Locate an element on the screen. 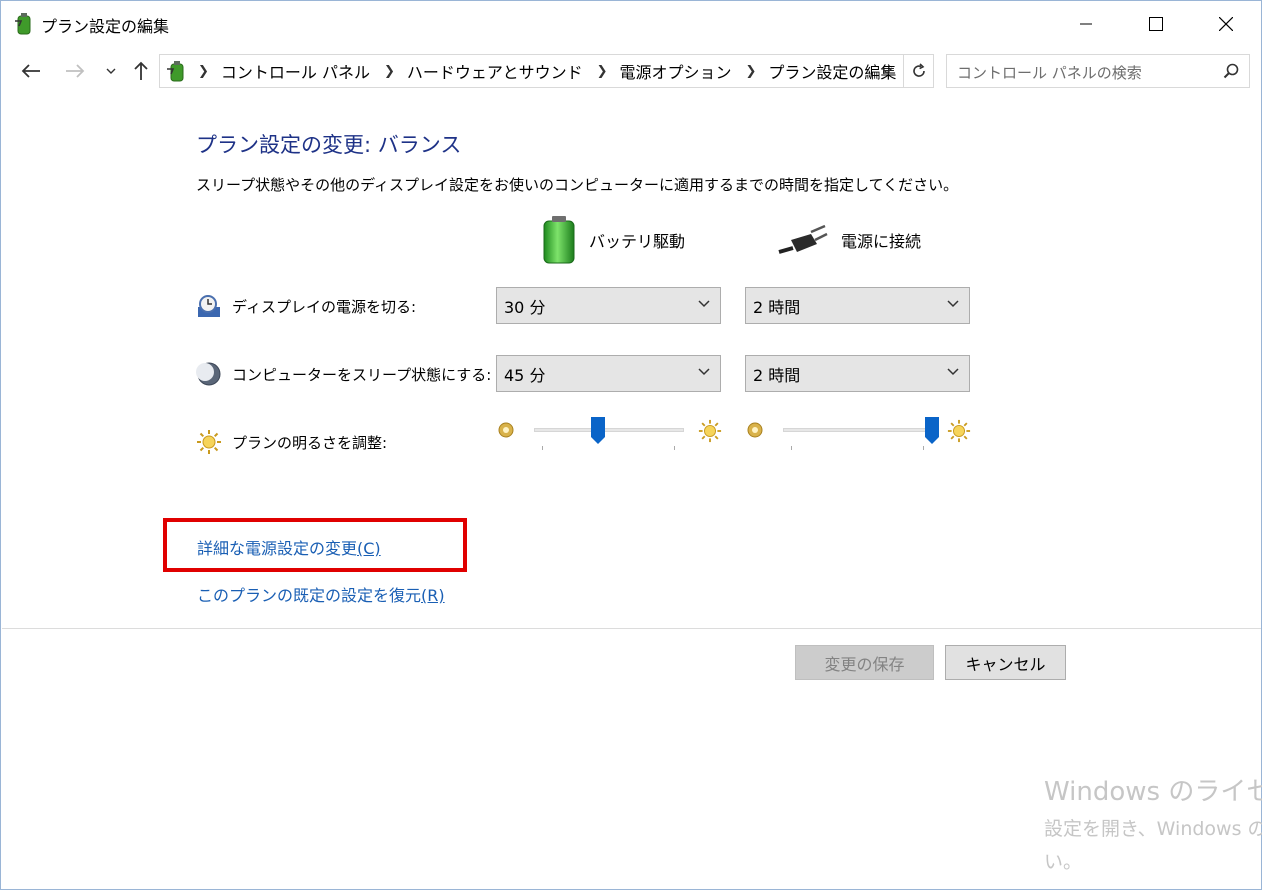 This screenshot has height=890, width=1262. close-button is located at coordinates (1226, 24).